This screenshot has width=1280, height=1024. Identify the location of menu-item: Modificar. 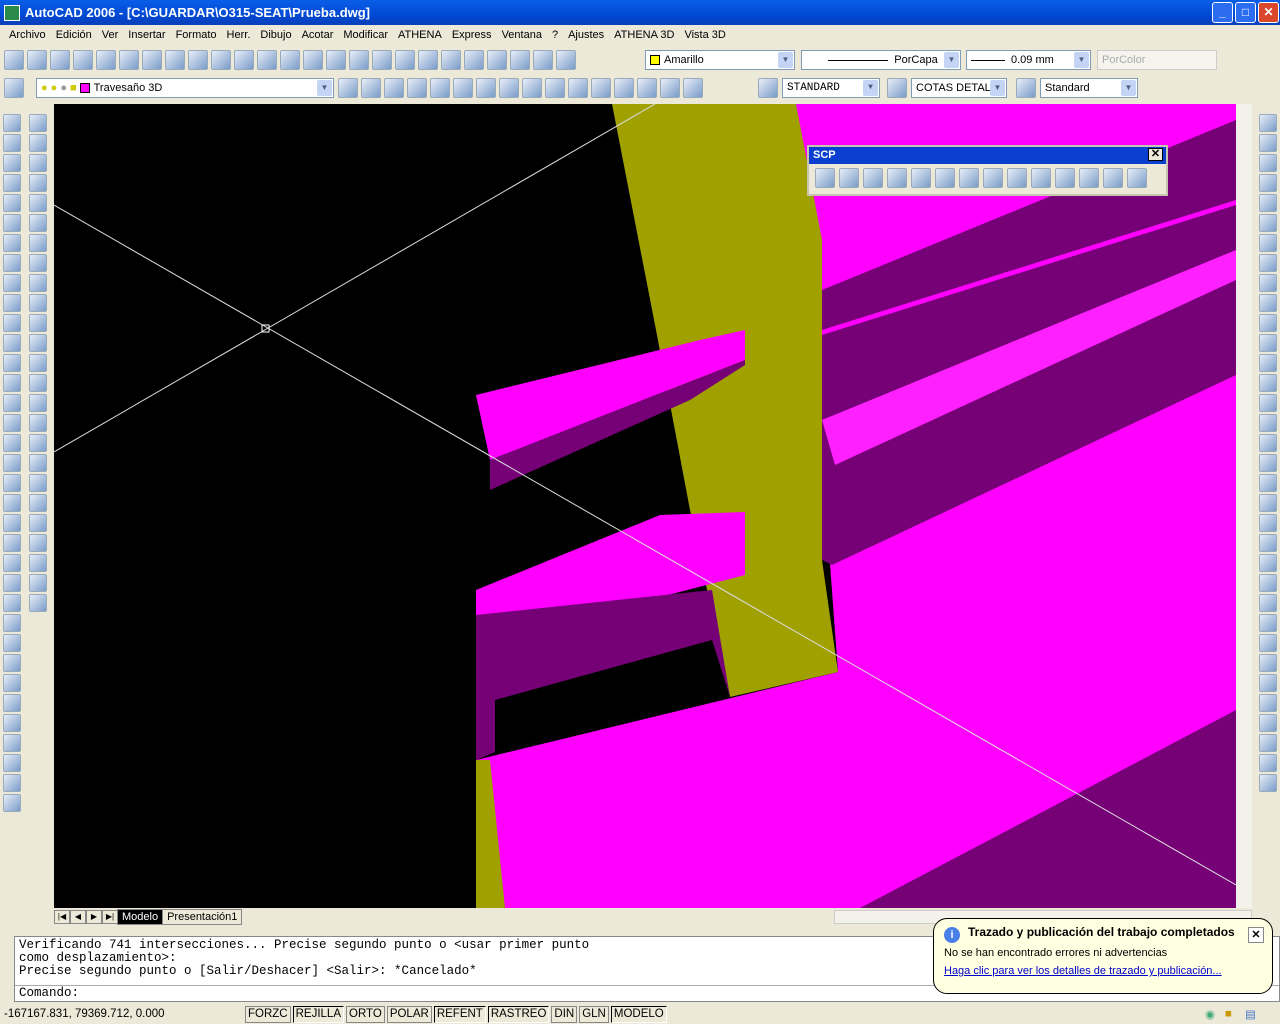
(365, 35).